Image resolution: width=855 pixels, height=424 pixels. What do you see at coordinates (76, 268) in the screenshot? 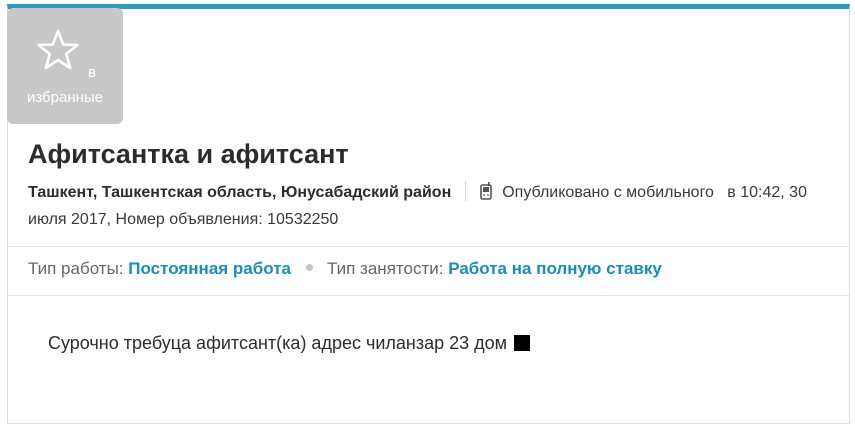
I see `work-type-label: Тип работы:` at bounding box center [76, 268].